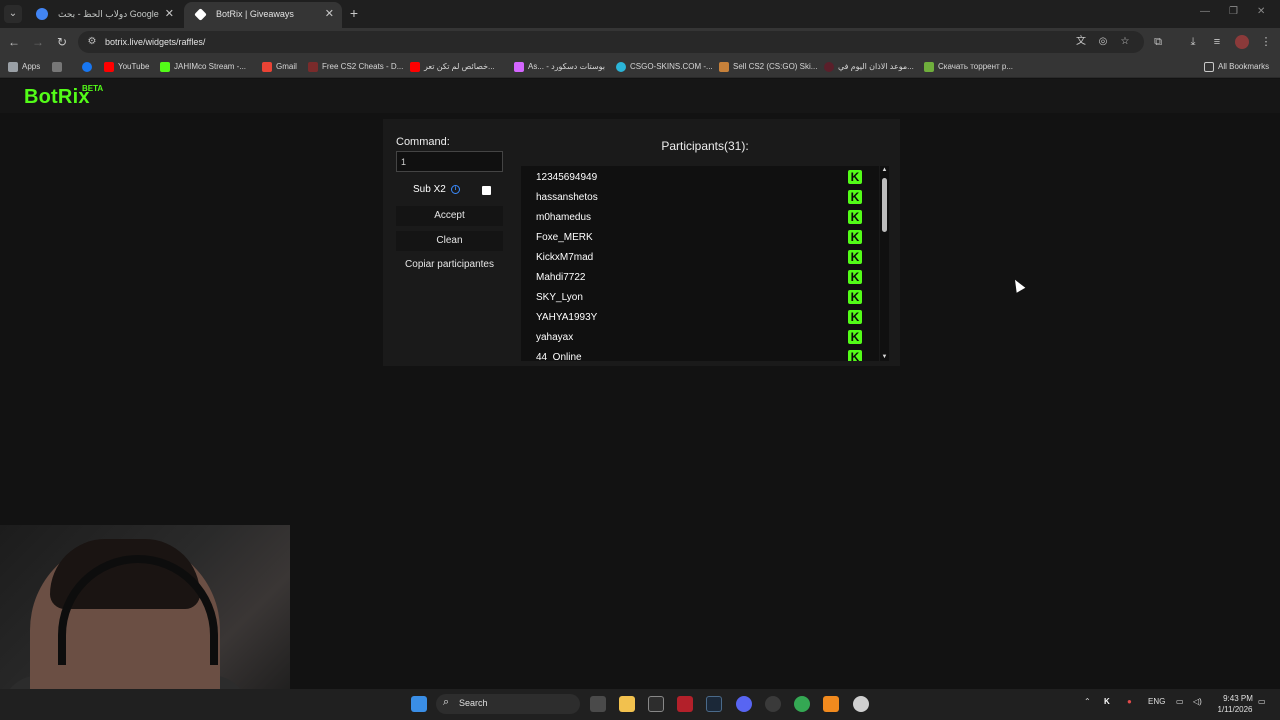 This screenshot has width=1280, height=720. I want to click on file-explorer-icon, so click(627, 704).